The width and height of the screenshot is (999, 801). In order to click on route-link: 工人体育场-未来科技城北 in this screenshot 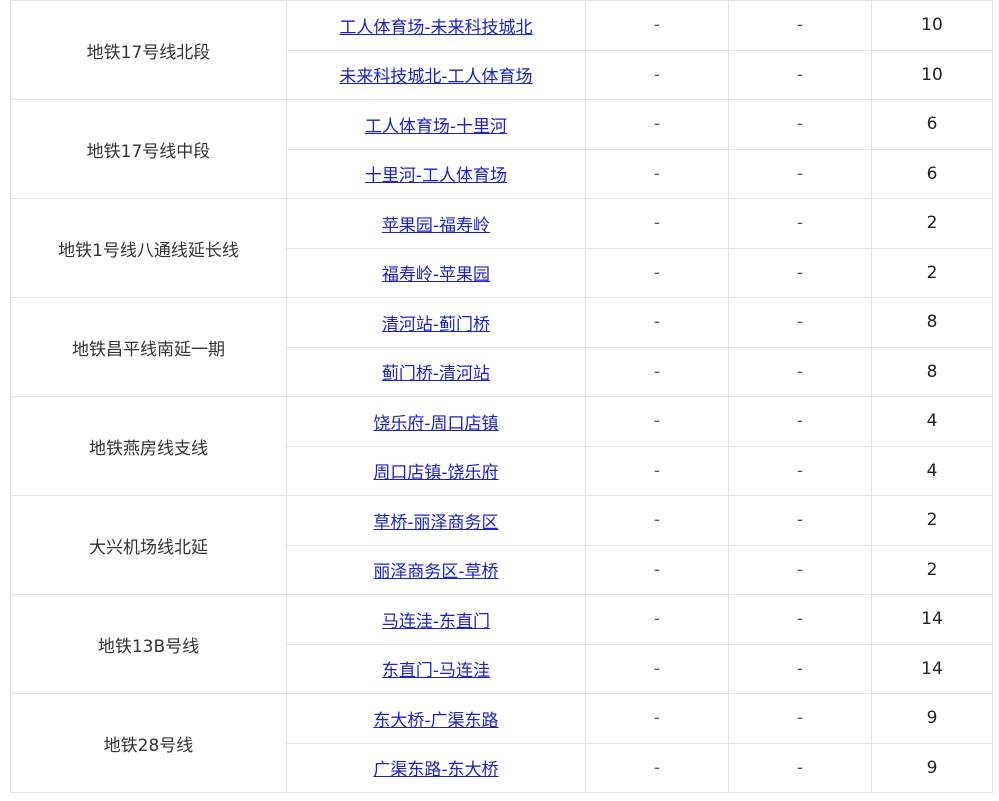, I will do `click(435, 28)`.